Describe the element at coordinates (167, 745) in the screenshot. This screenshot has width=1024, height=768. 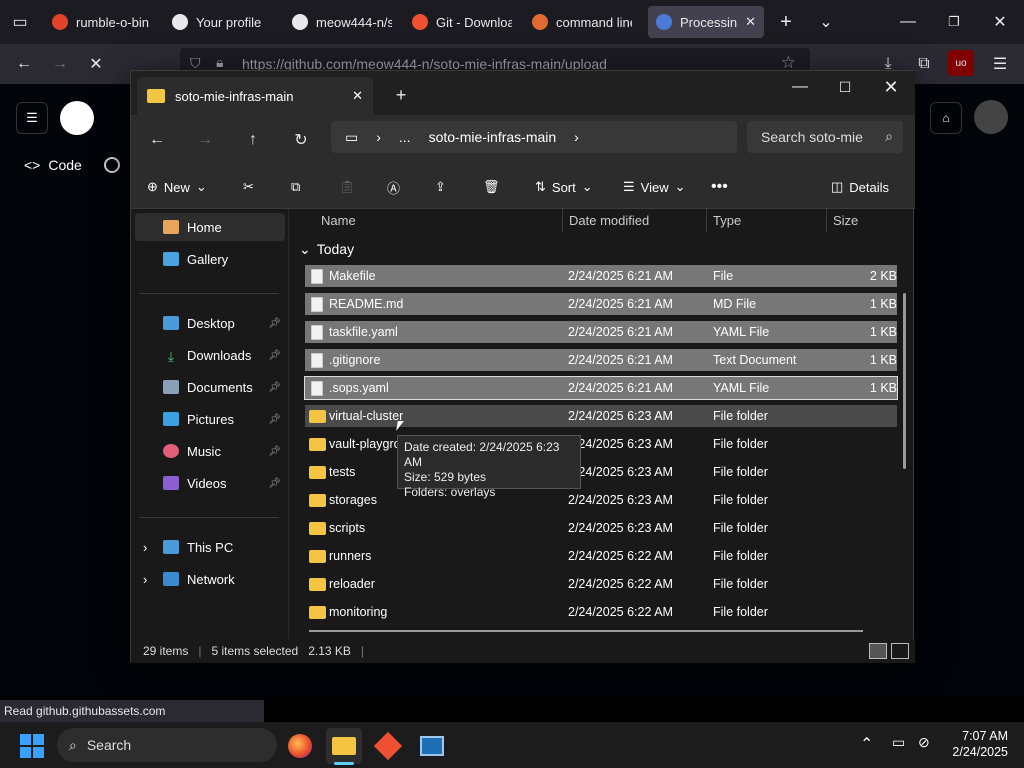
I see `taskbar-search: ⌕ Search` at that location.